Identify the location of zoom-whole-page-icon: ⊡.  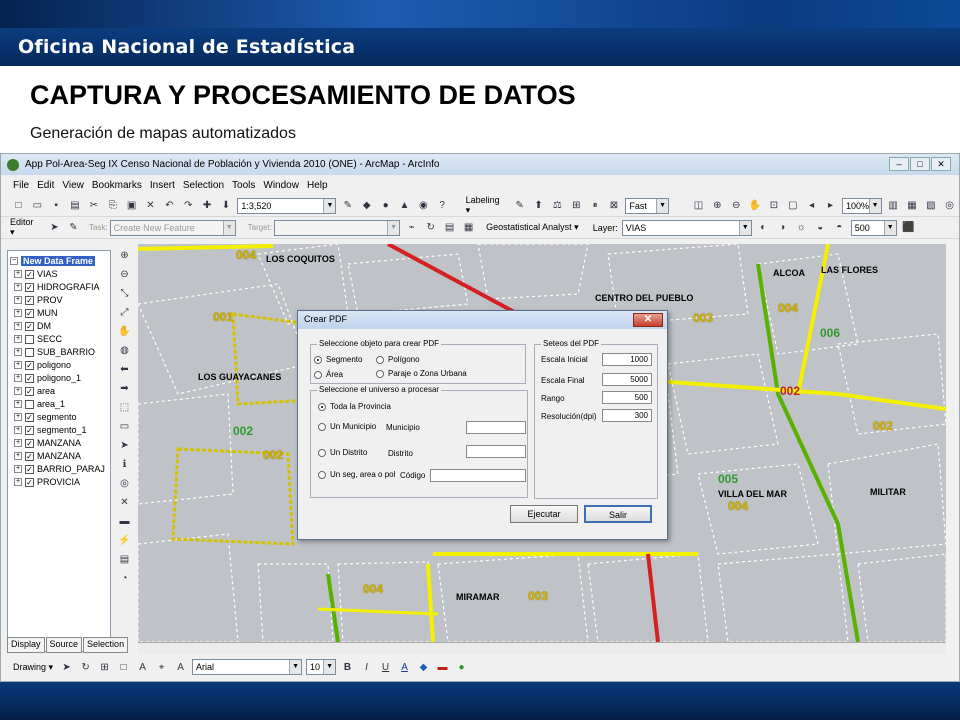
(774, 205).